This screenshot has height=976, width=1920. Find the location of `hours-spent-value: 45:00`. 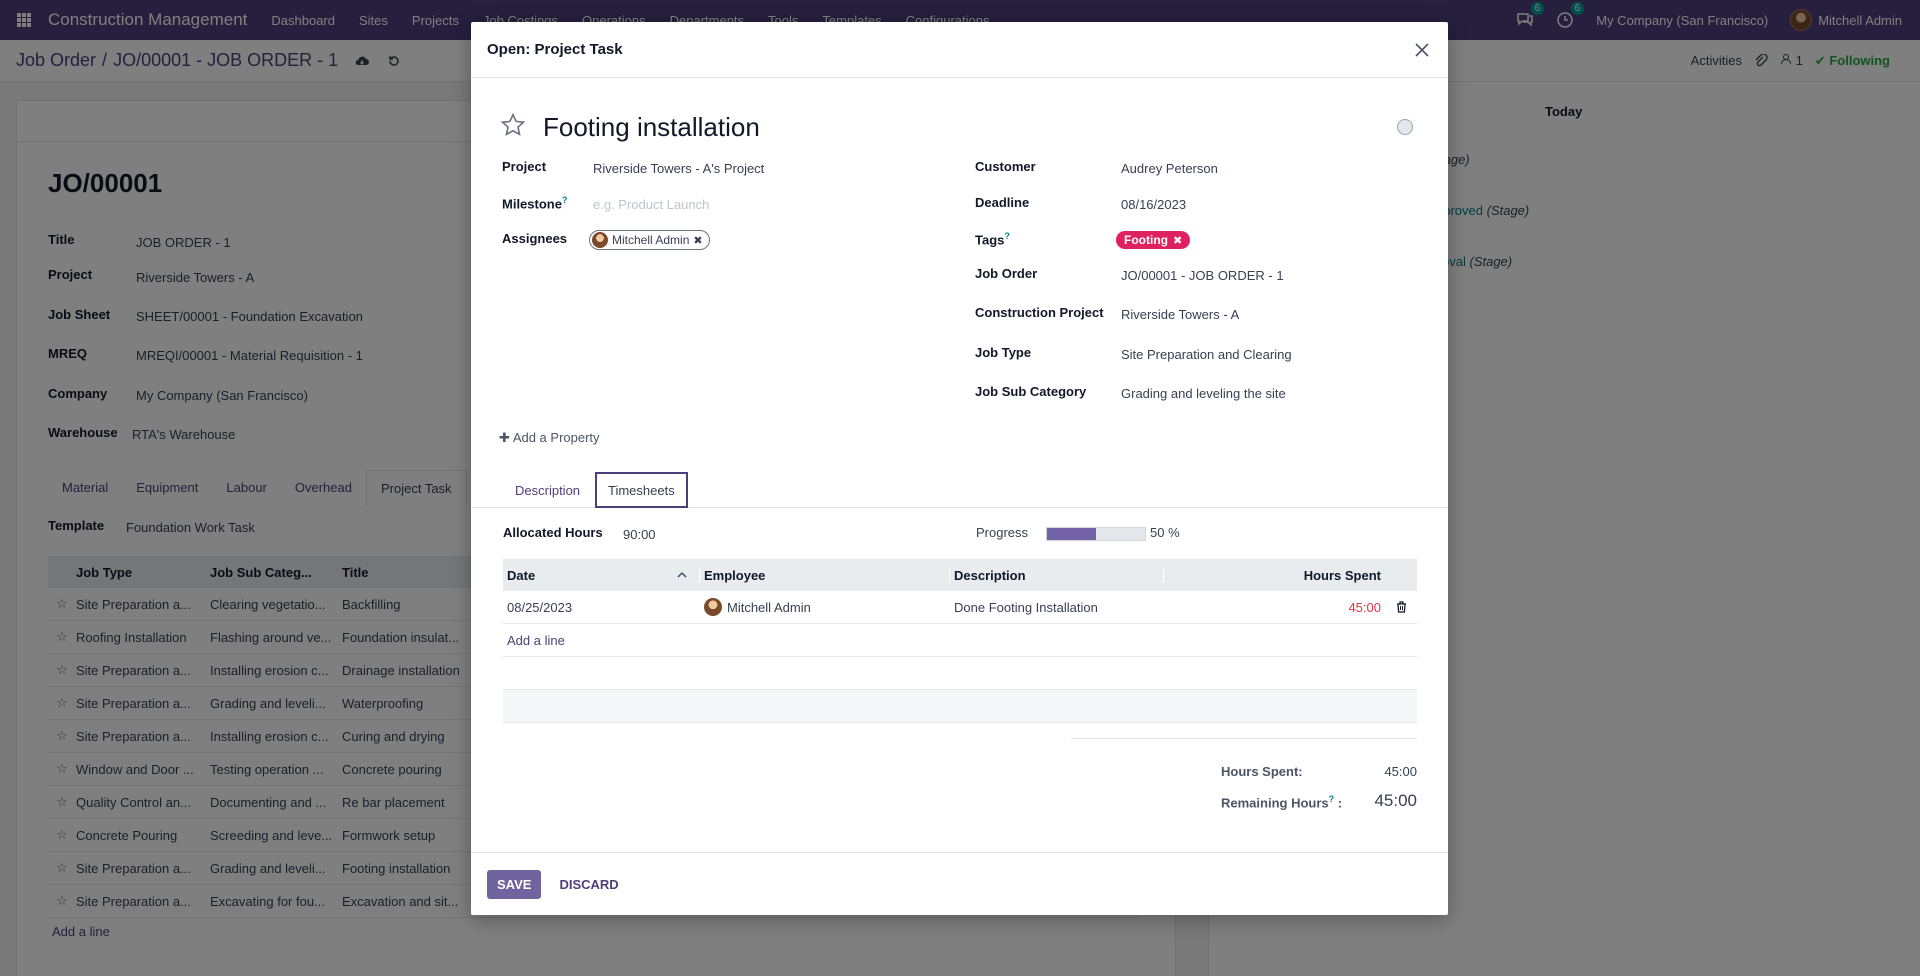

hours-spent-value: 45:00 is located at coordinates (1400, 771).